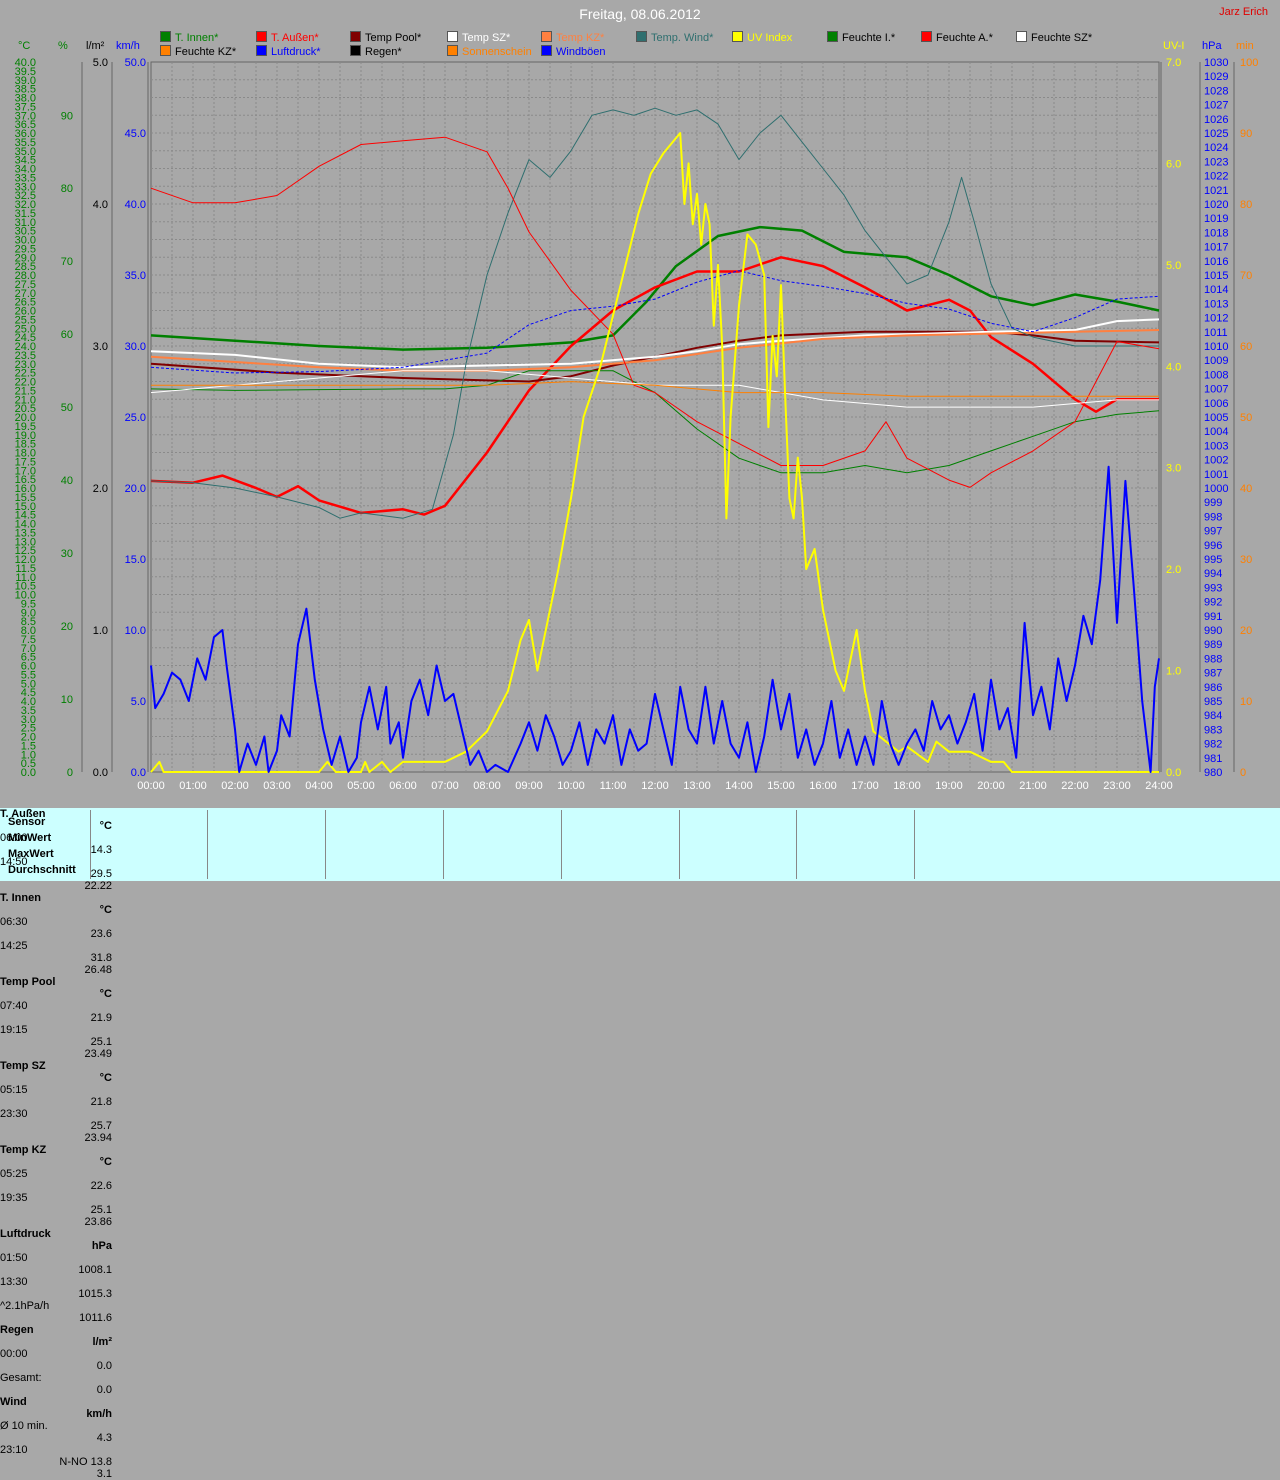 This screenshot has height=1480, width=1280. What do you see at coordinates (1173, 570) in the screenshot?
I see `tick-label: 2.0` at bounding box center [1173, 570].